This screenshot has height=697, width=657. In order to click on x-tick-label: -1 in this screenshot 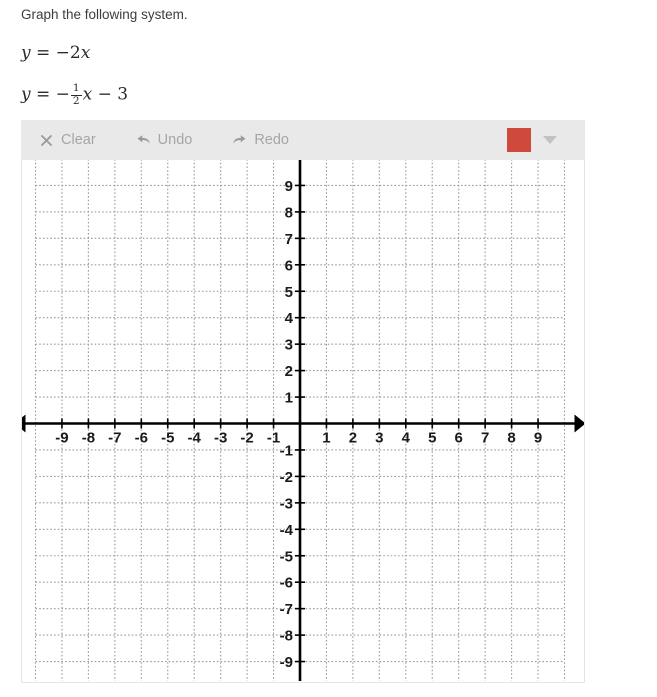, I will do `click(273, 438)`.